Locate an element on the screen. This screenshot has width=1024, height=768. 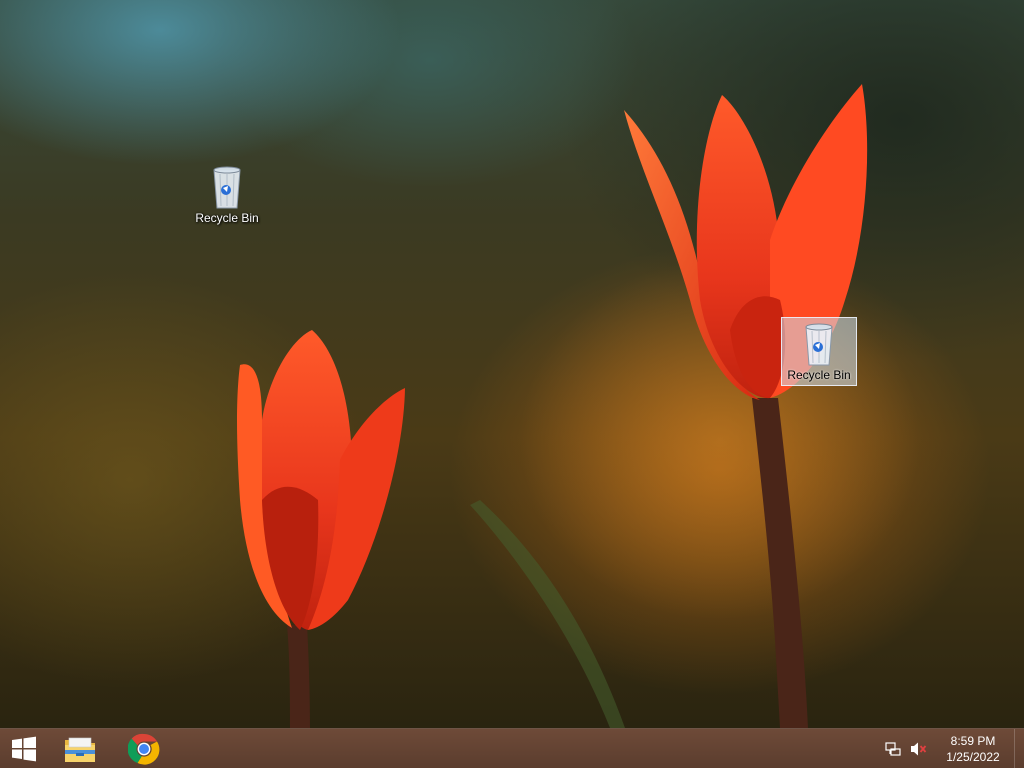
clock-date: 1/25/2022 is located at coordinates (973, 757).